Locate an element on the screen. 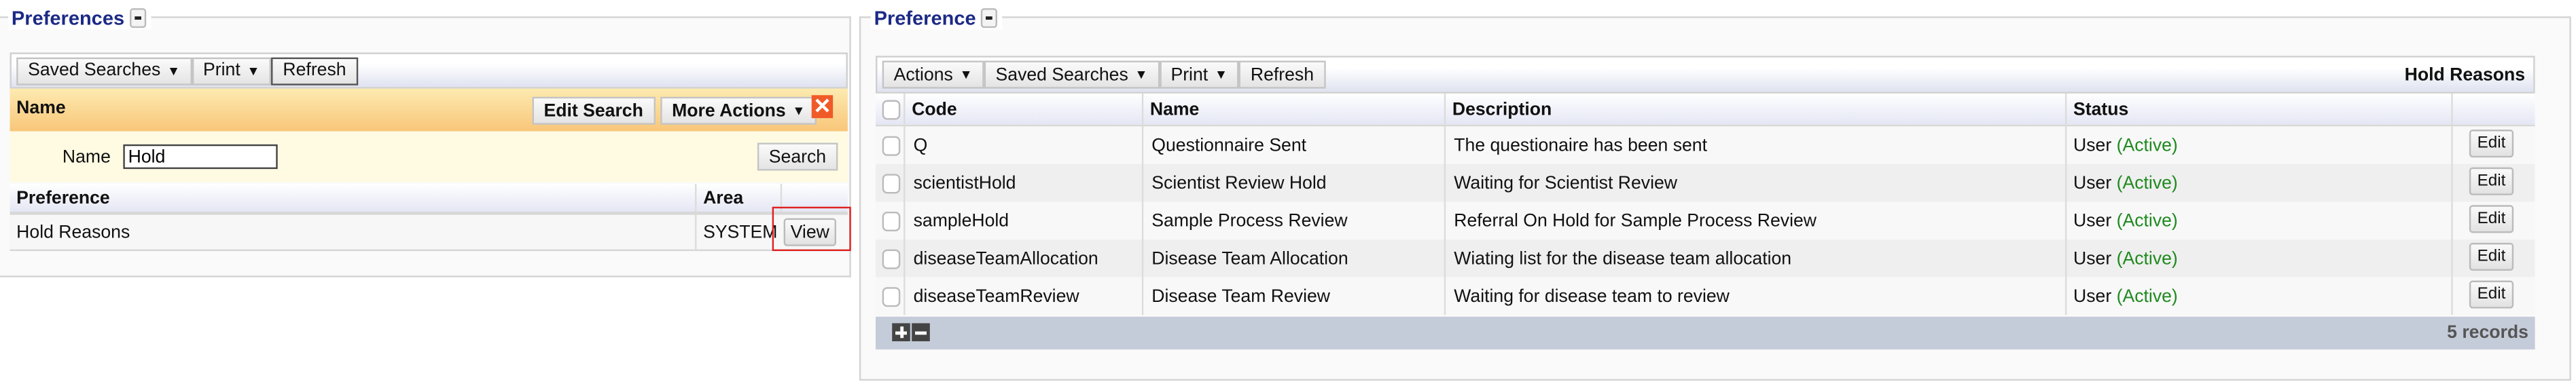  preference-cell: Hold Reasons is located at coordinates (73, 232).